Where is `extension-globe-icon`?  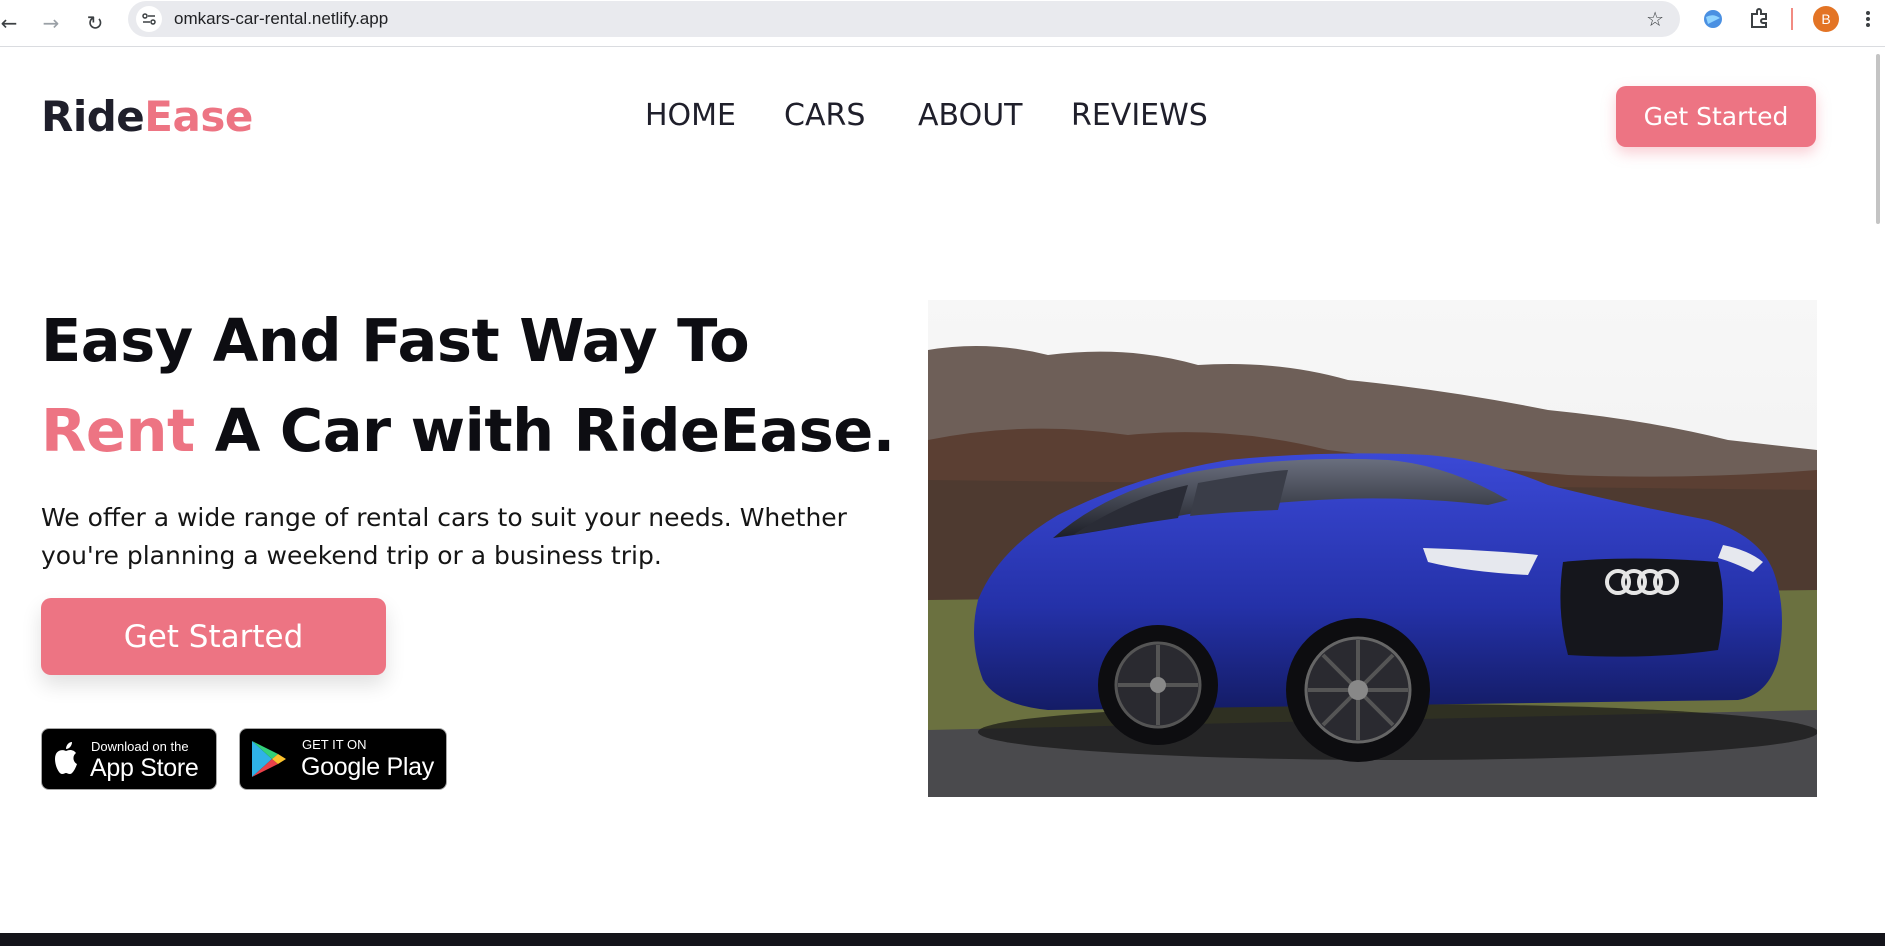 extension-globe-icon is located at coordinates (1713, 19).